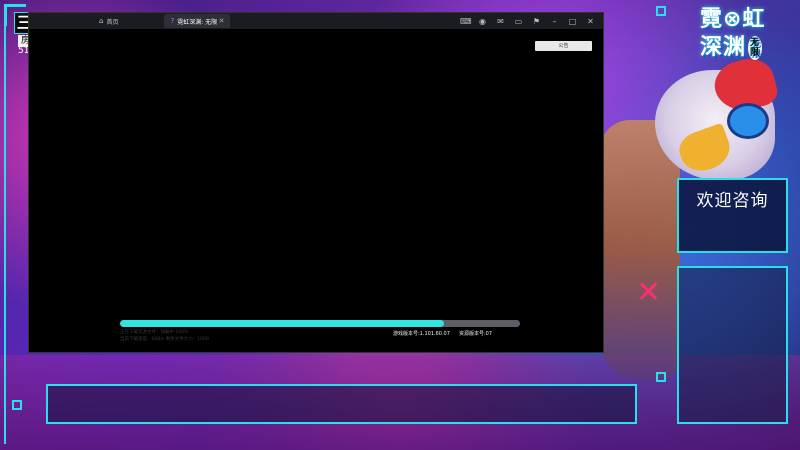 The width and height of the screenshot is (800, 450). I want to click on gamepad-icon: ⌨, so click(466, 21).